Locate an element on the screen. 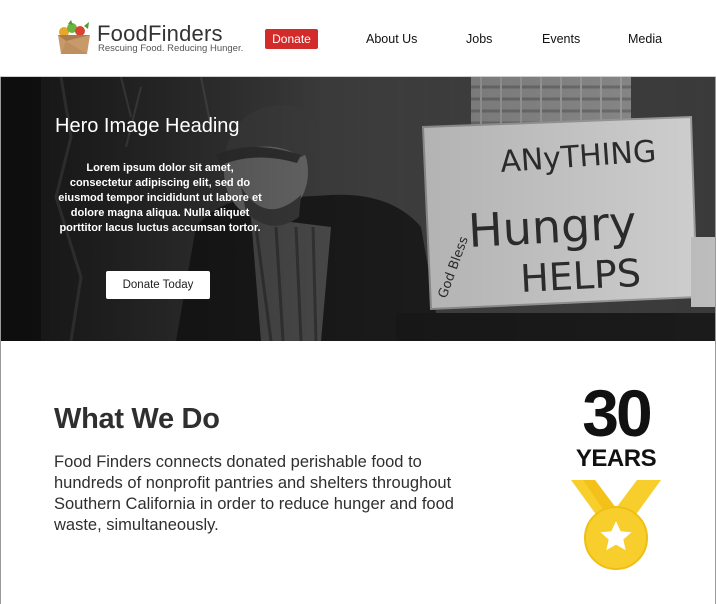 This screenshot has width=716, height=604. nav-media: Media is located at coordinates (645, 39).